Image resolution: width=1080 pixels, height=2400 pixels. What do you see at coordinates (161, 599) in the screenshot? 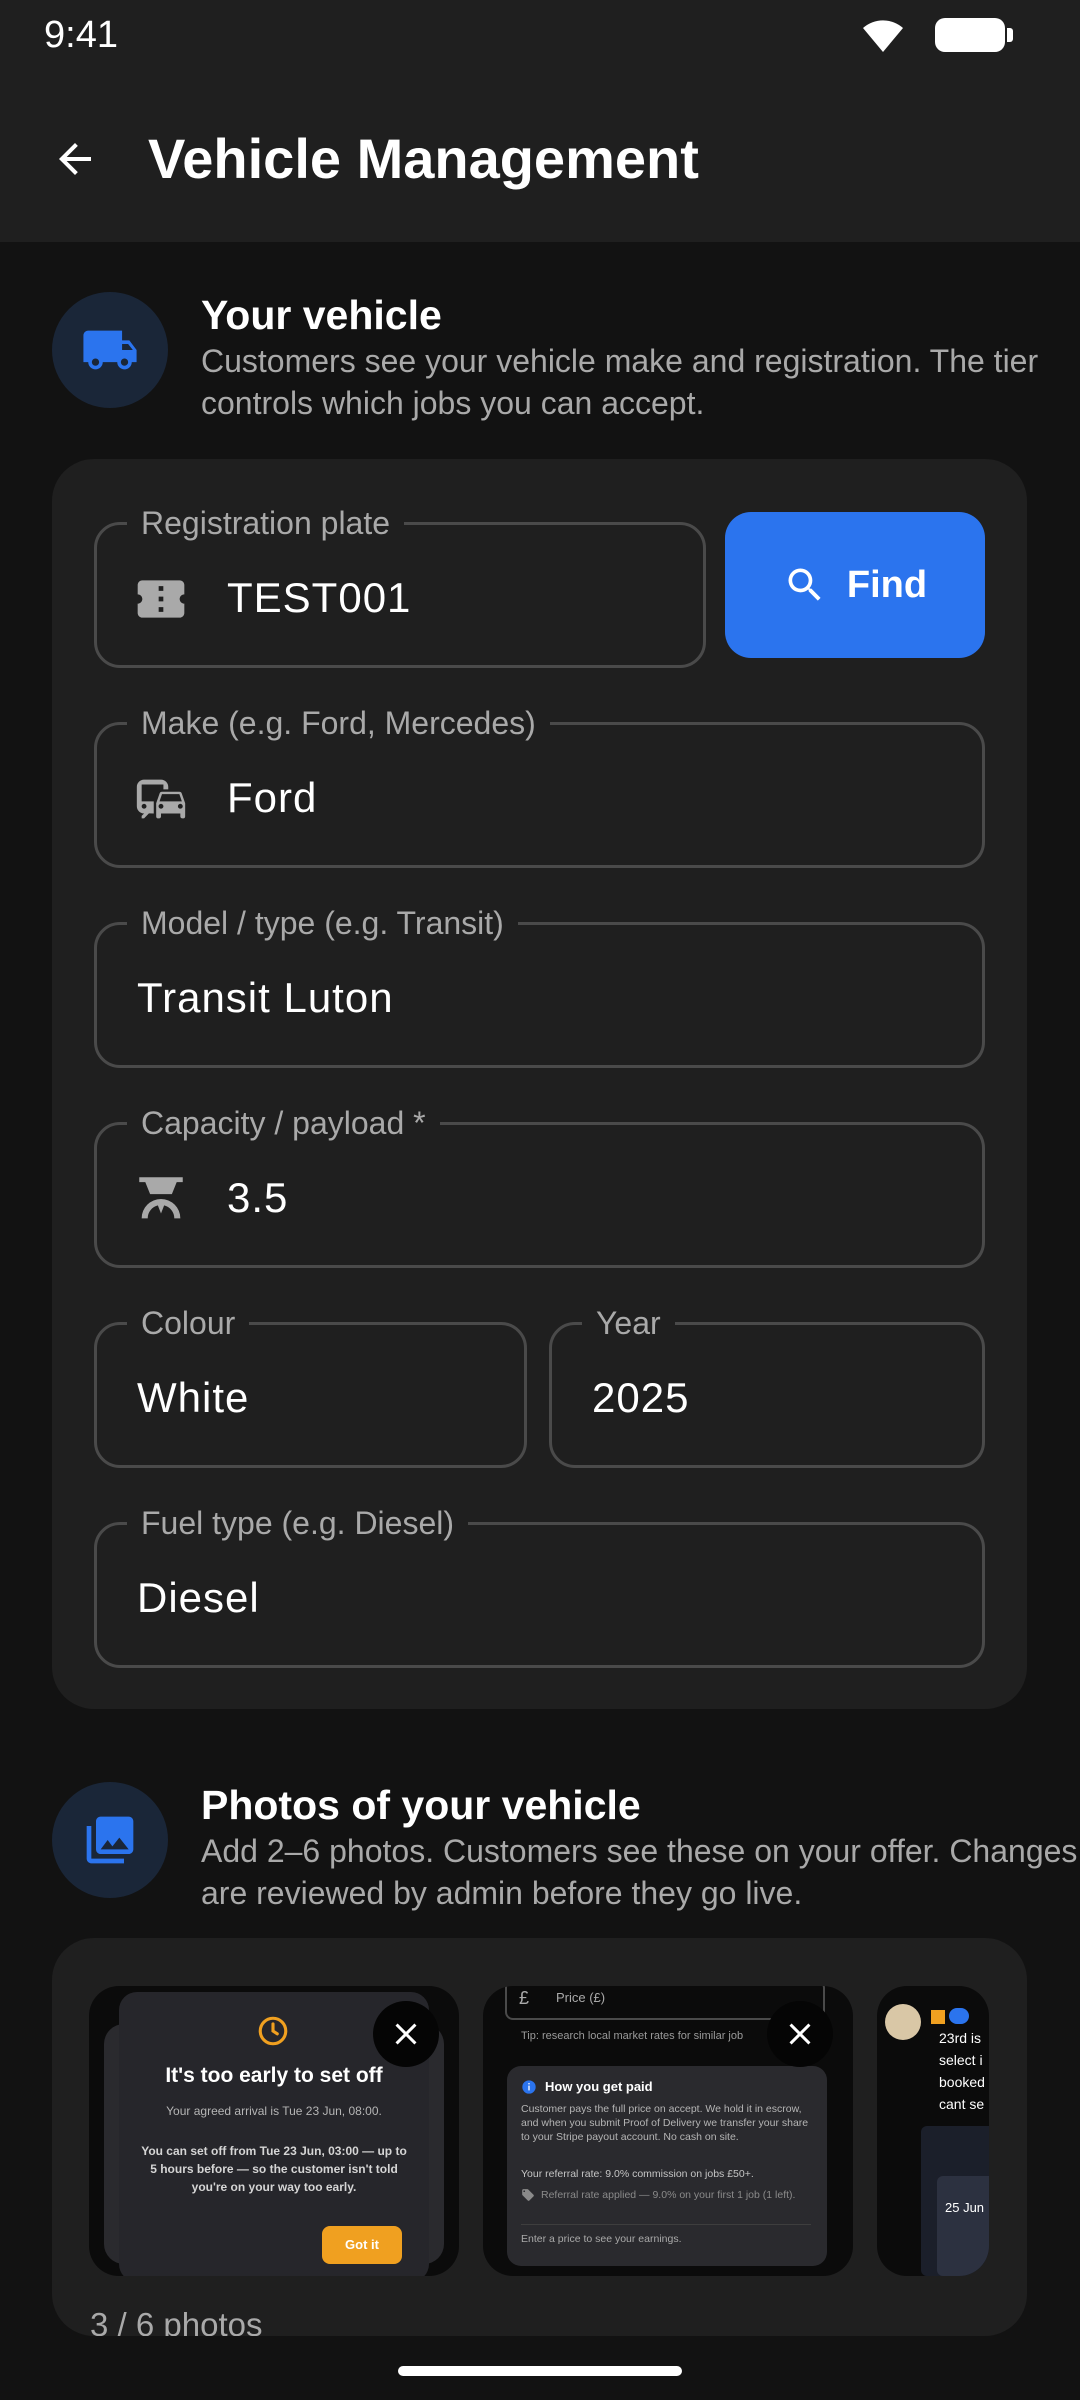
I see `ticket-icon` at bounding box center [161, 599].